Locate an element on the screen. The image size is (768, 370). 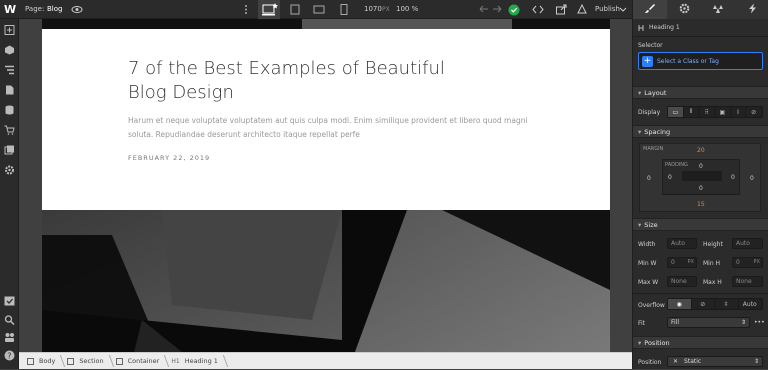
gear-icon is located at coordinates (684, 10).